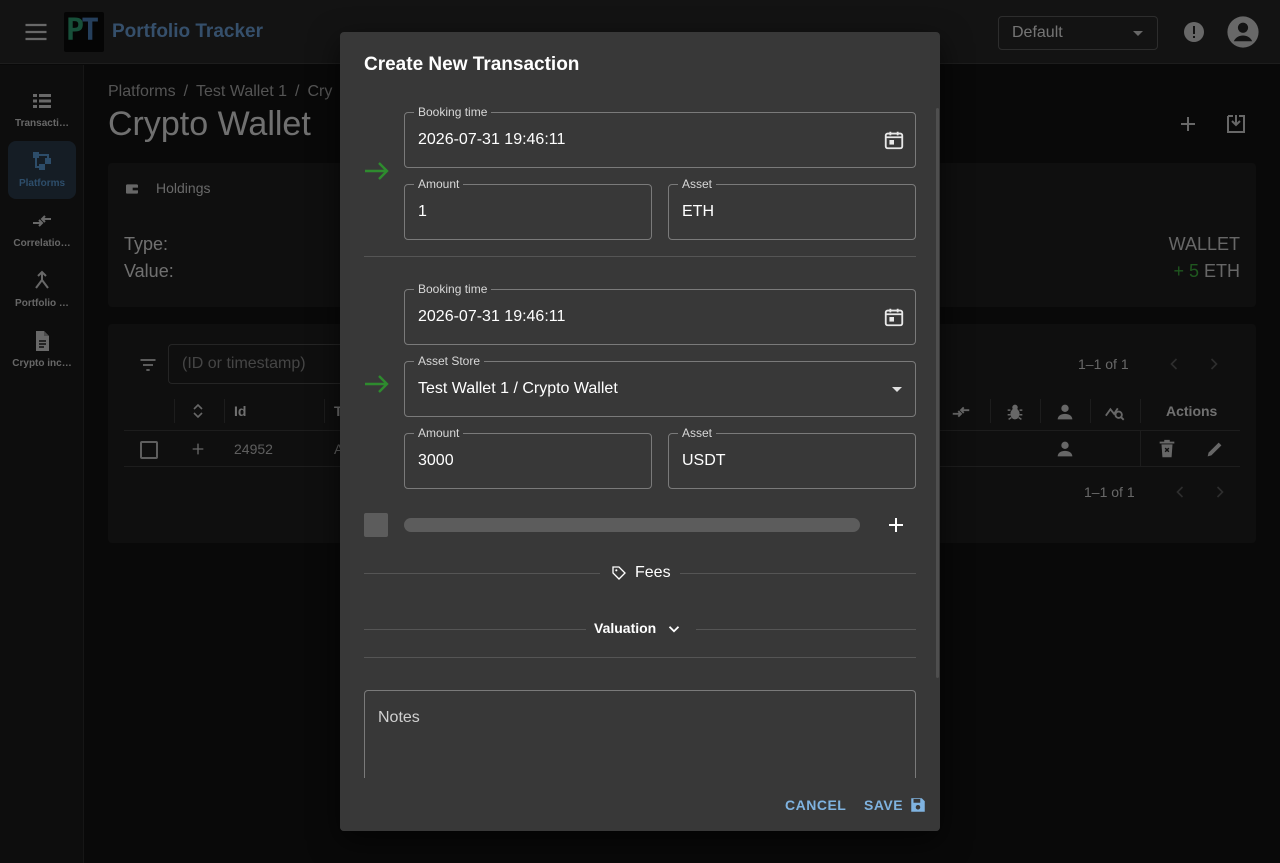 This screenshot has height=863, width=1280. What do you see at coordinates (653, 573) in the screenshot?
I see `fees-toggle: Fees` at bounding box center [653, 573].